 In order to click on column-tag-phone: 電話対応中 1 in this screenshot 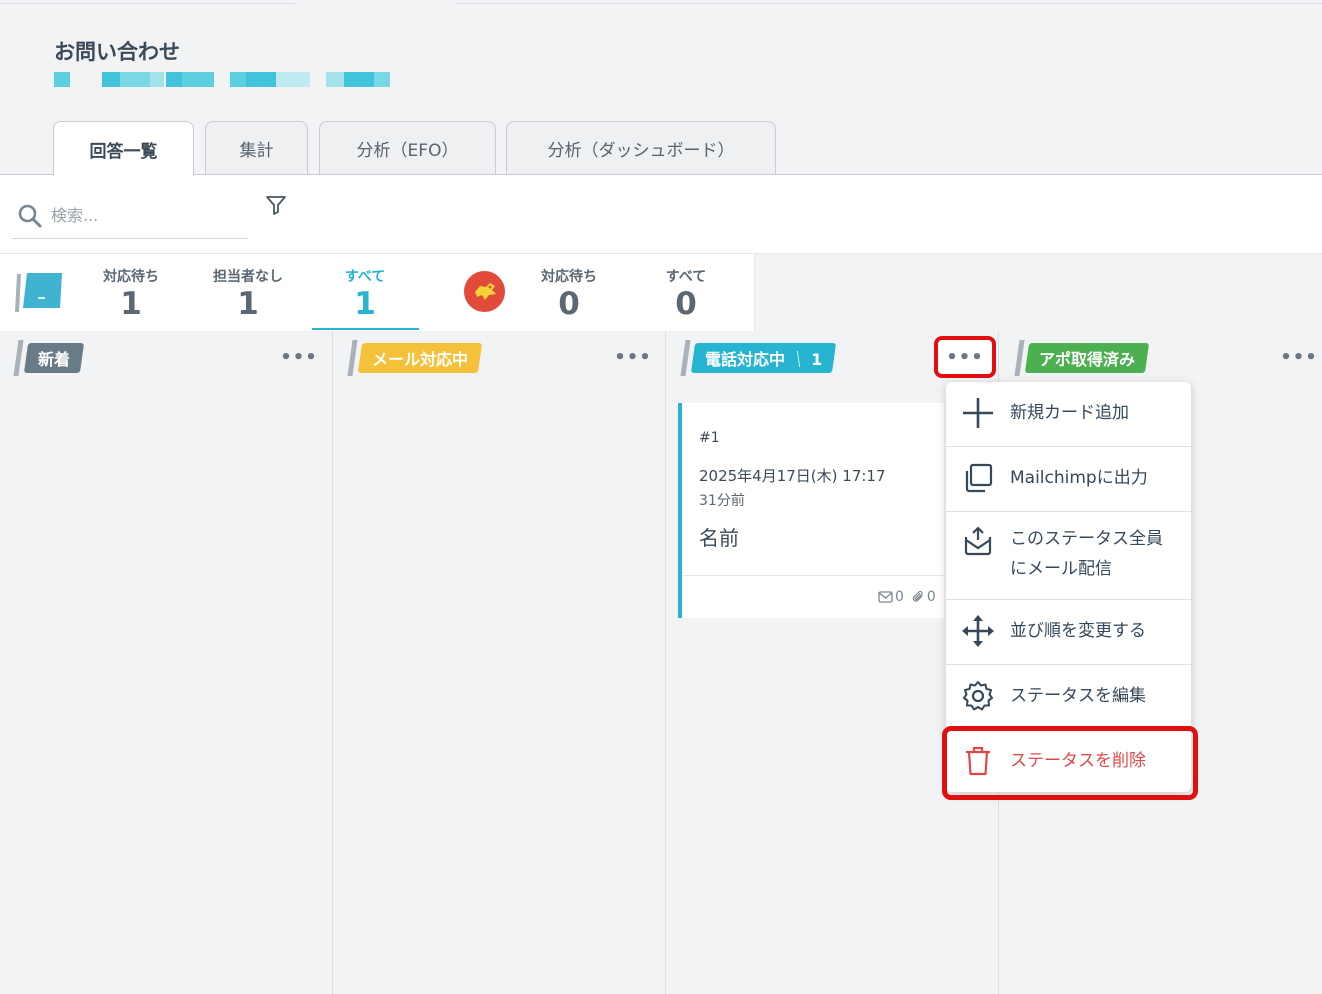, I will do `click(758, 358)`.